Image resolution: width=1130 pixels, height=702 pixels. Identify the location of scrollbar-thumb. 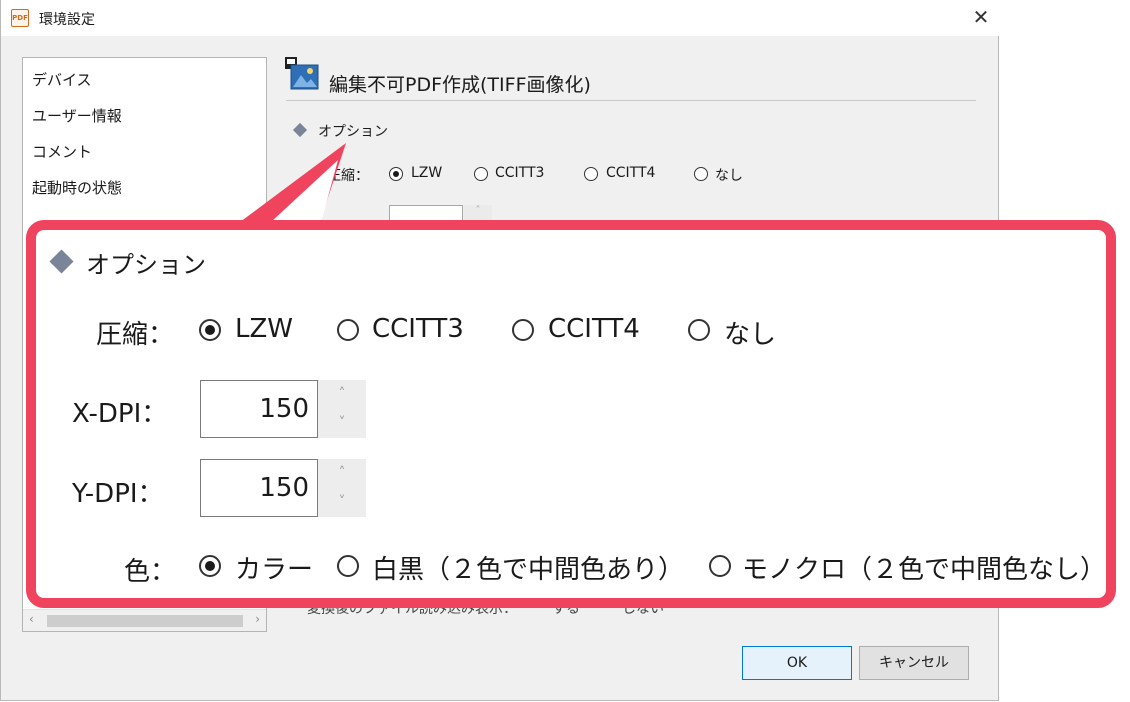
(145, 621).